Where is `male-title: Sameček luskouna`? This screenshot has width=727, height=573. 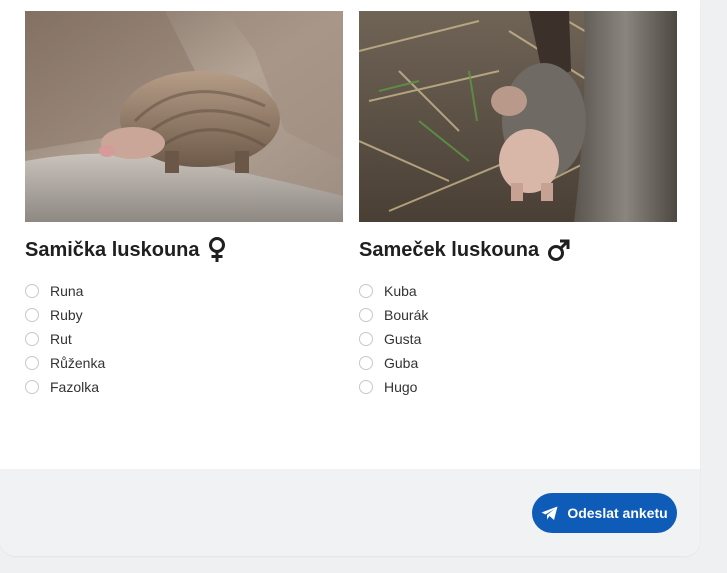 male-title: Sameček luskouna is located at coordinates (449, 249).